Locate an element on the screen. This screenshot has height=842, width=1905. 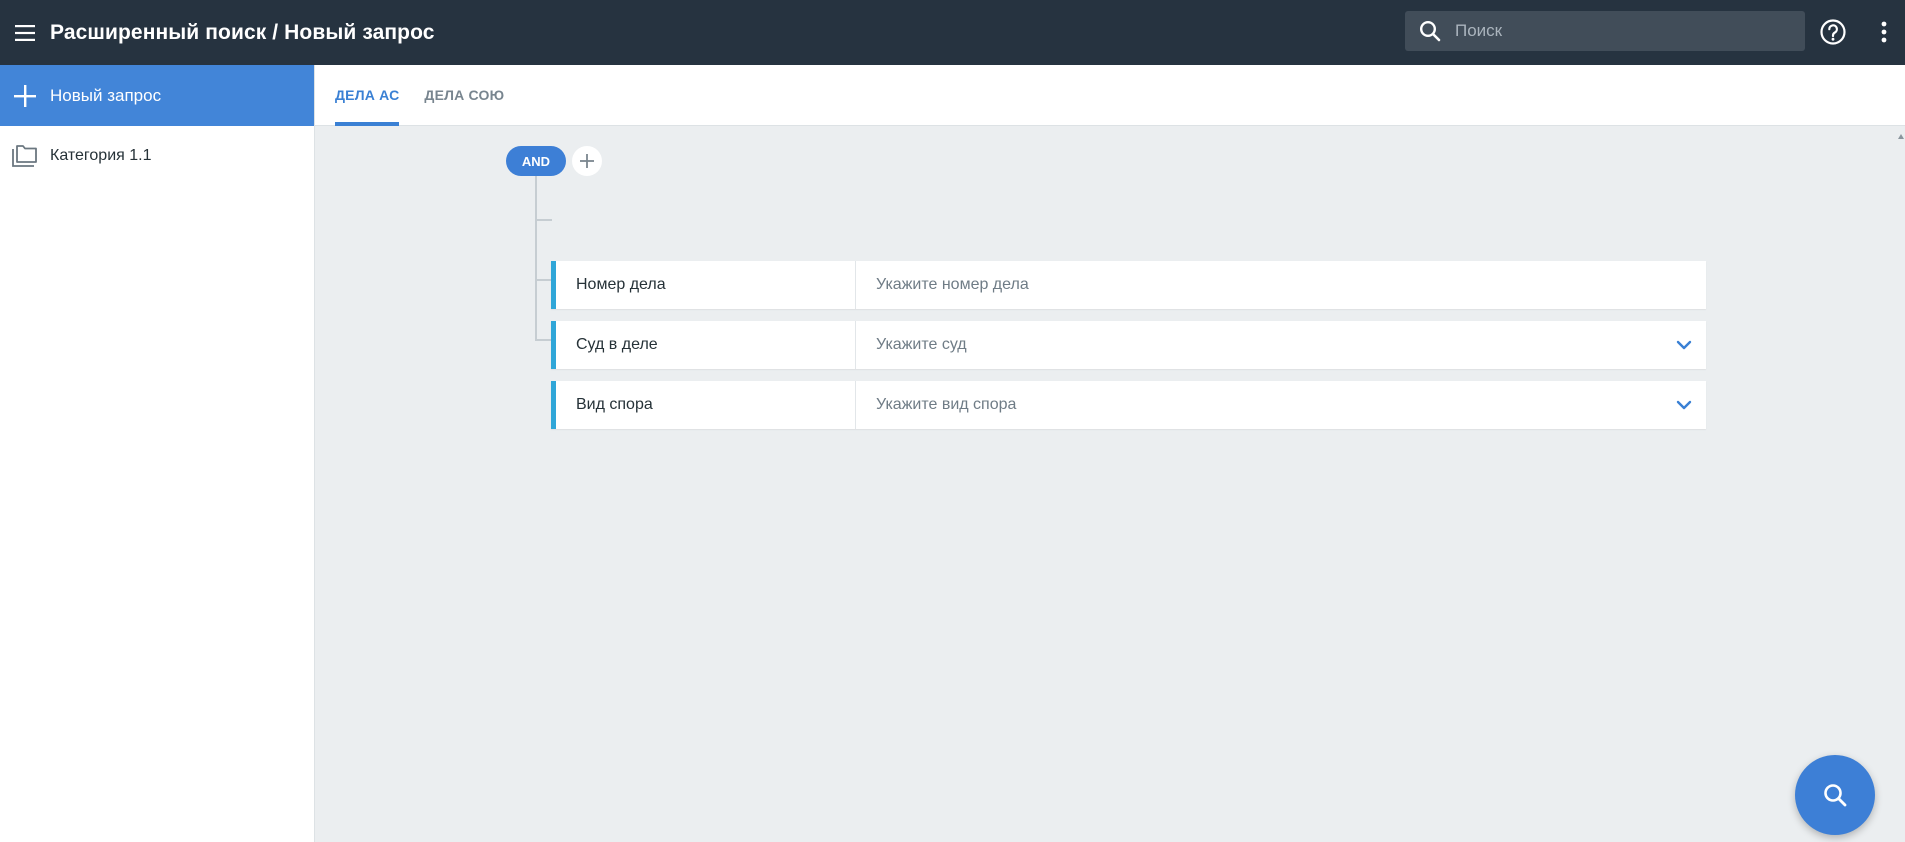
tab-bar: ДЕЛА АС ДЕЛА СОЮ is located at coordinates (1110, 95).